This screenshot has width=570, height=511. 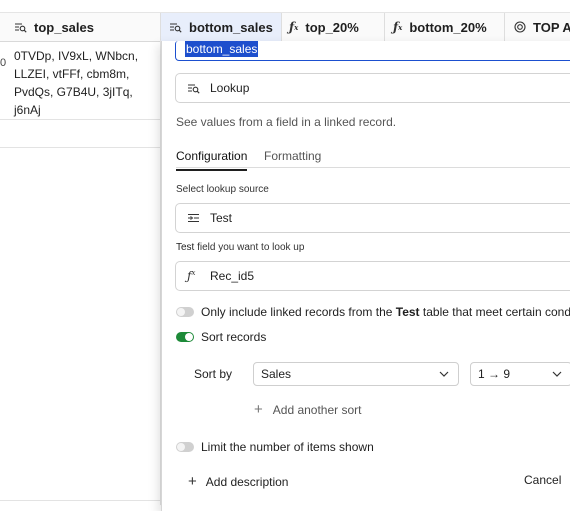 What do you see at coordinates (551, 27) in the screenshot?
I see `column-header-label: TOP Av` at bounding box center [551, 27].